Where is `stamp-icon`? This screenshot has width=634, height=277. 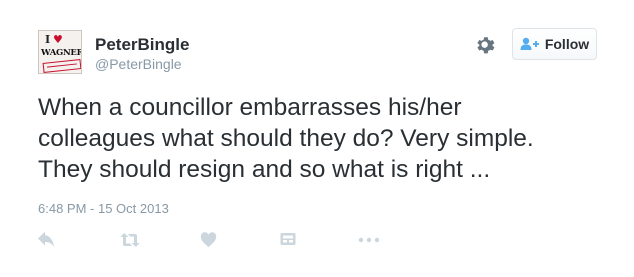 stamp-icon is located at coordinates (61, 66).